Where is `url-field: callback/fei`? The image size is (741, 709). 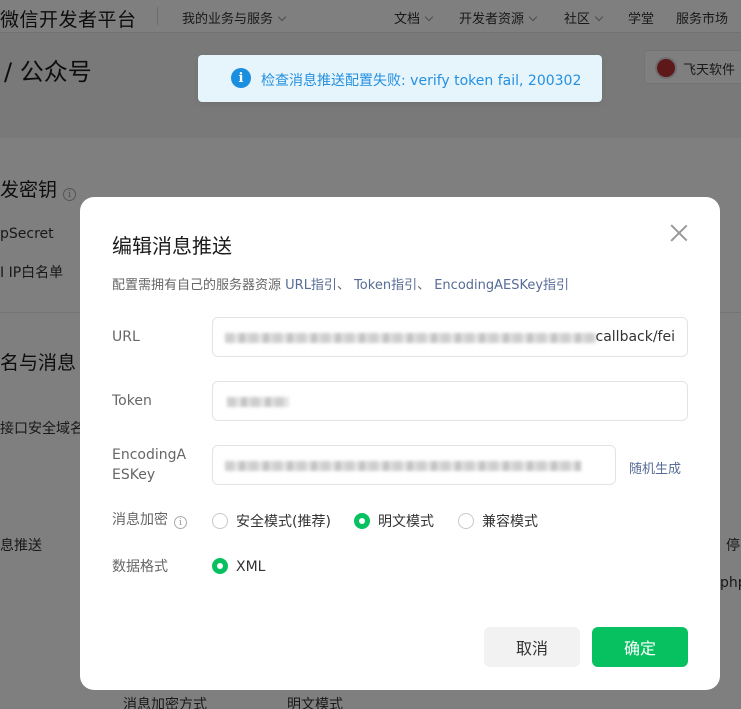 url-field: callback/fei is located at coordinates (450, 337).